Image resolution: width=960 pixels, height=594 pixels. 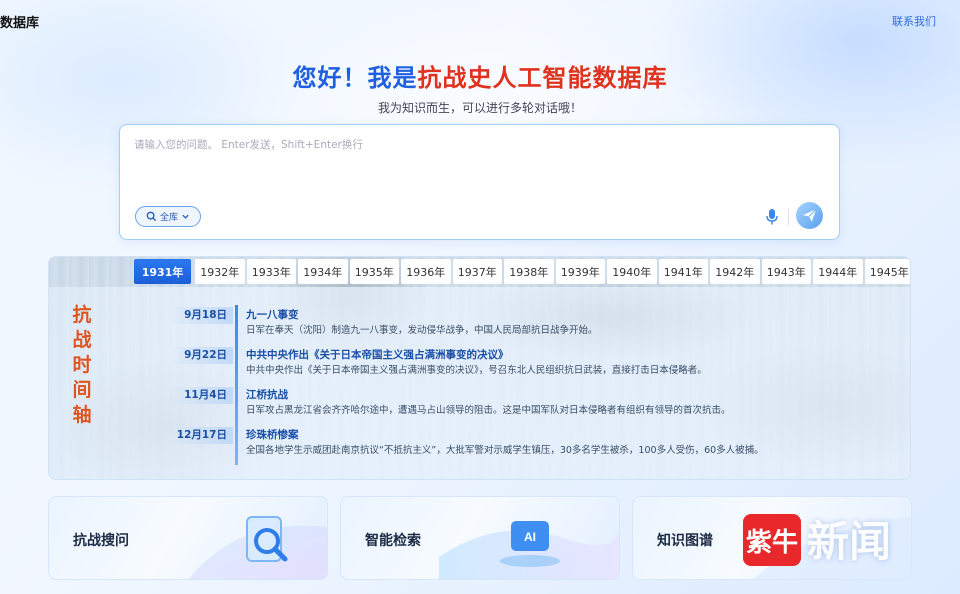 I want to click on year-tab-1931: 1931年, so click(x=162, y=271).